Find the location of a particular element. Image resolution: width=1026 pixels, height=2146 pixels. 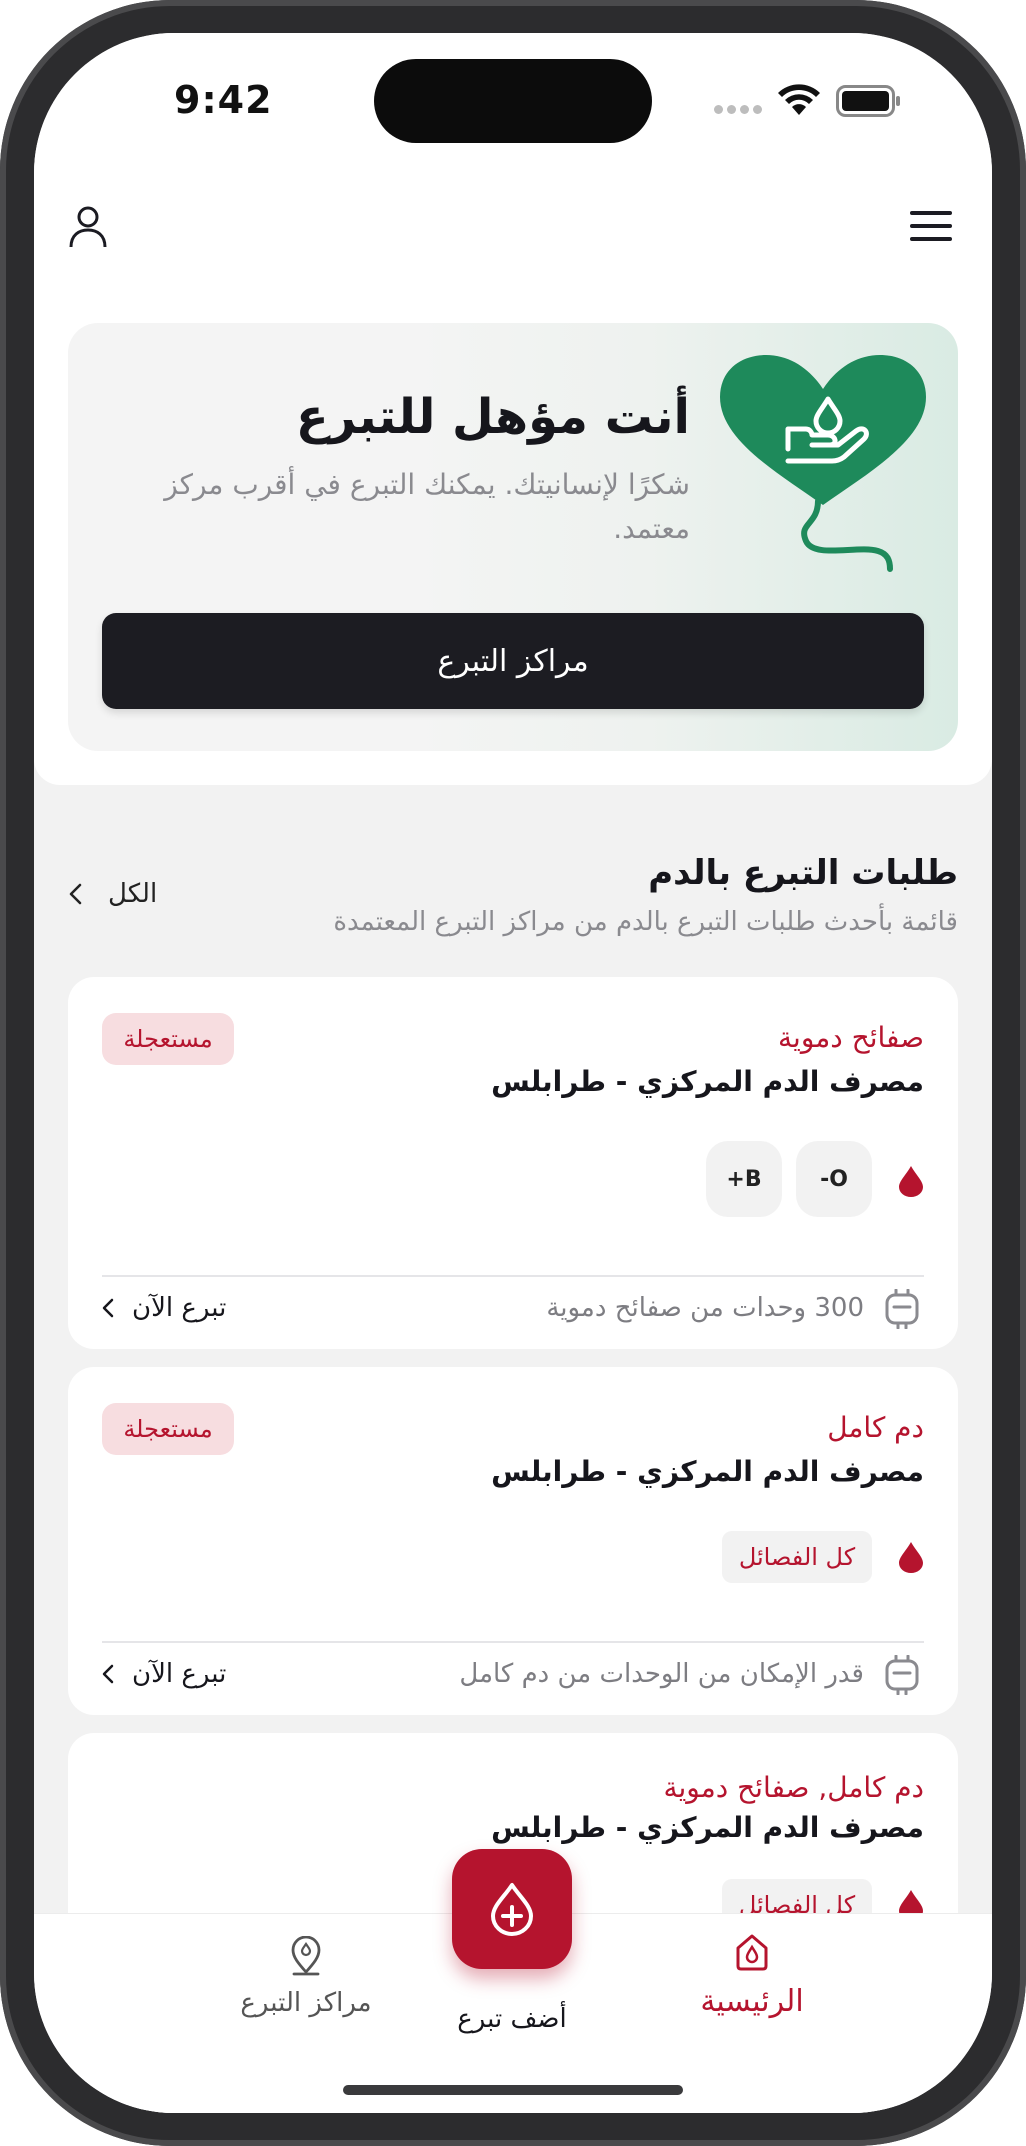

nav-home: الرئيسية is located at coordinates (752, 1975).